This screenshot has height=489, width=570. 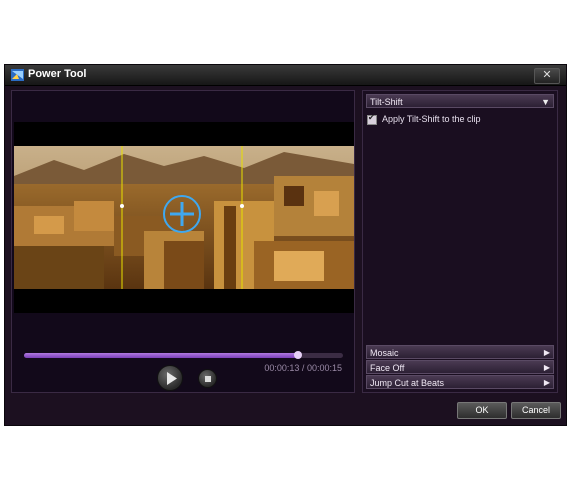 What do you see at coordinates (161, 355) in the screenshot?
I see `scrubber-progress` at bounding box center [161, 355].